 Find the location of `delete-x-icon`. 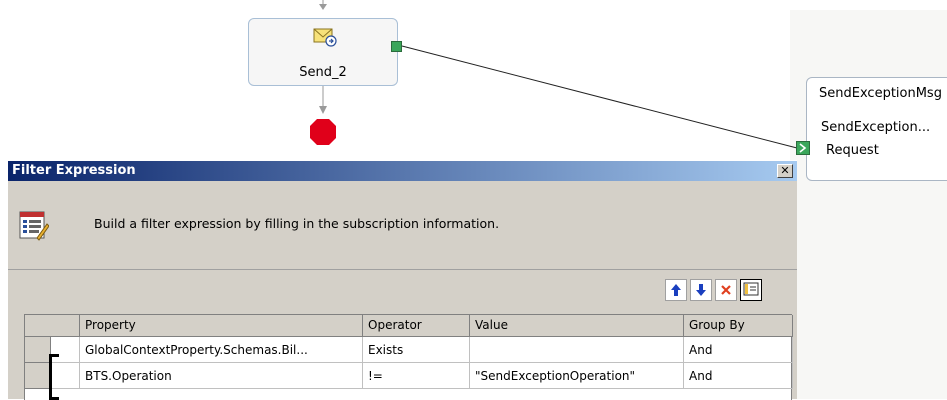

delete-x-icon is located at coordinates (726, 290).